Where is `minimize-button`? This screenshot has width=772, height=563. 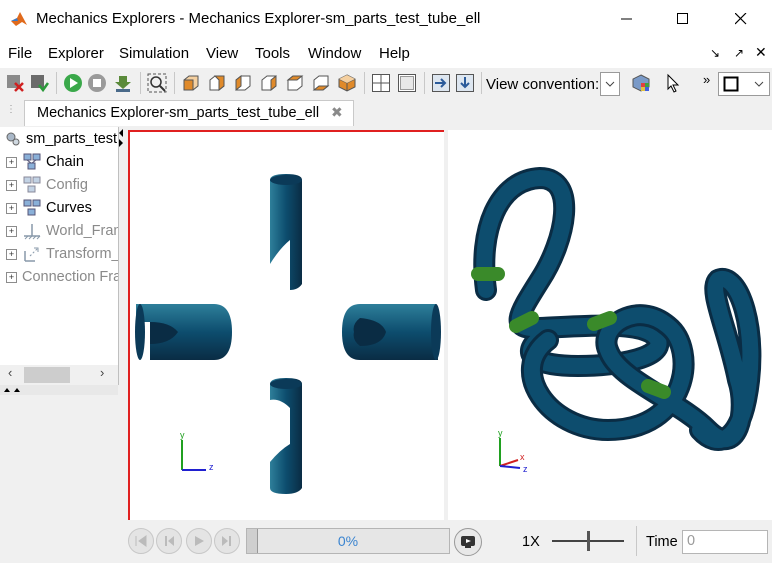 minimize-button is located at coordinates (627, 19).